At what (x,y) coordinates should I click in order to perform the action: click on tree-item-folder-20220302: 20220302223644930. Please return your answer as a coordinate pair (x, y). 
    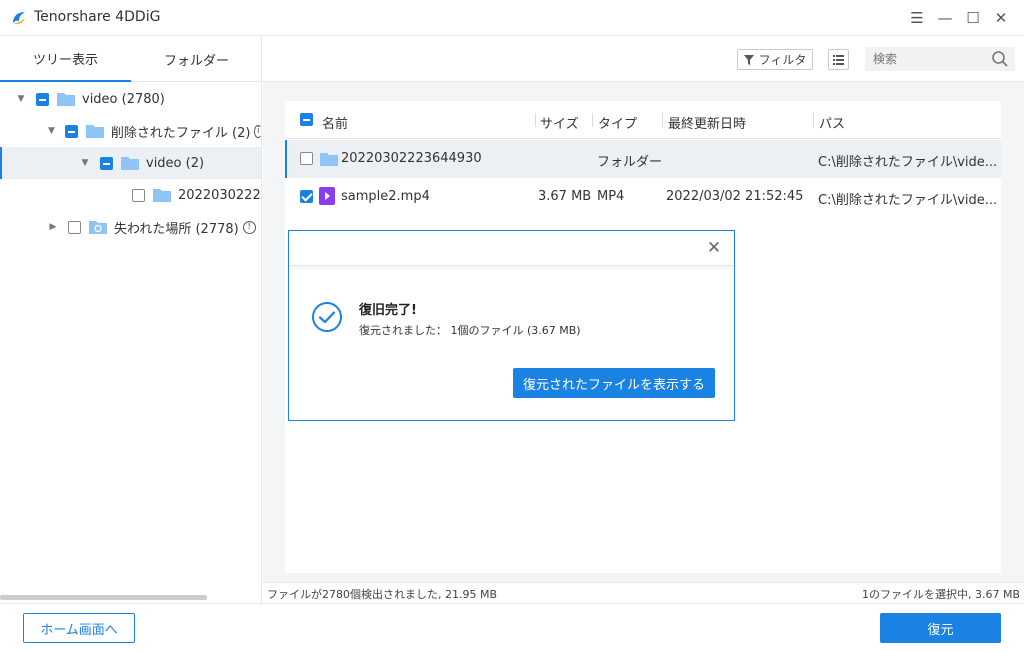
    Looking at the image, I should click on (130, 195).